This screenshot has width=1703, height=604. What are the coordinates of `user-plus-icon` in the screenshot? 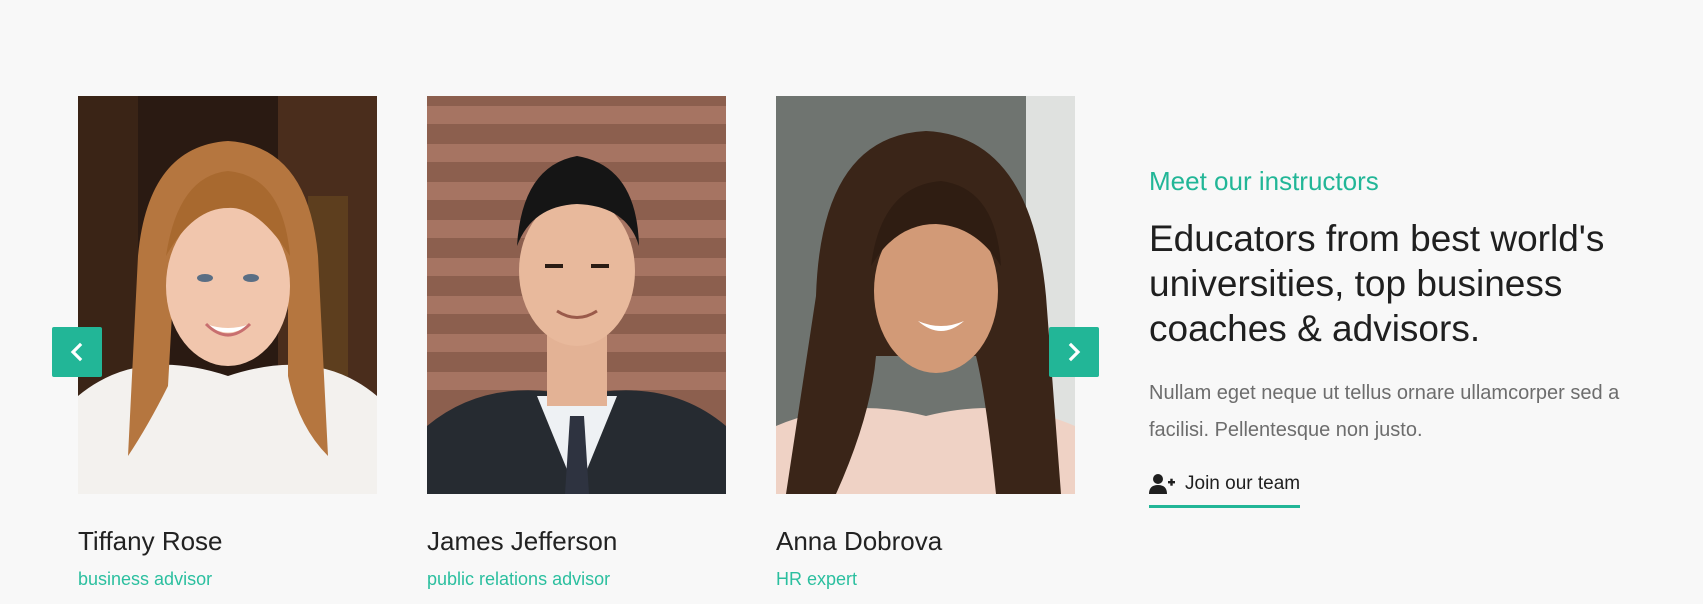 It's located at (1162, 484).